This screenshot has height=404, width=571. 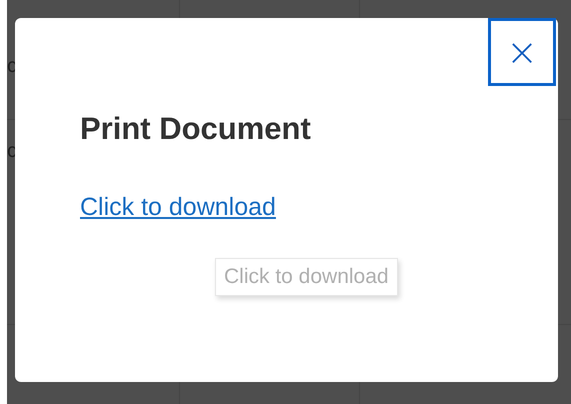 What do you see at coordinates (306, 277) in the screenshot?
I see `tooltip: Click to download` at bounding box center [306, 277].